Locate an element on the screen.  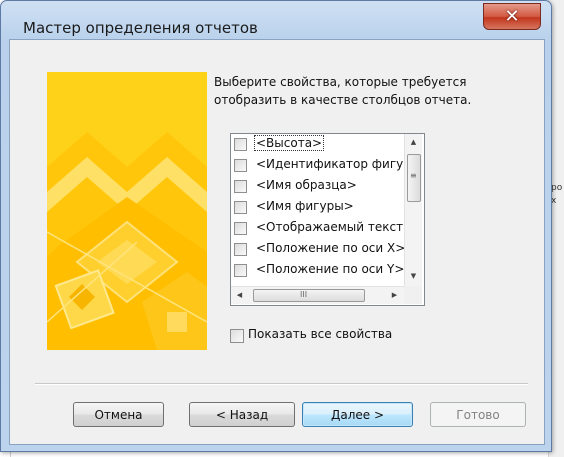
background-text-fragment: ро is located at coordinates (557, 188).